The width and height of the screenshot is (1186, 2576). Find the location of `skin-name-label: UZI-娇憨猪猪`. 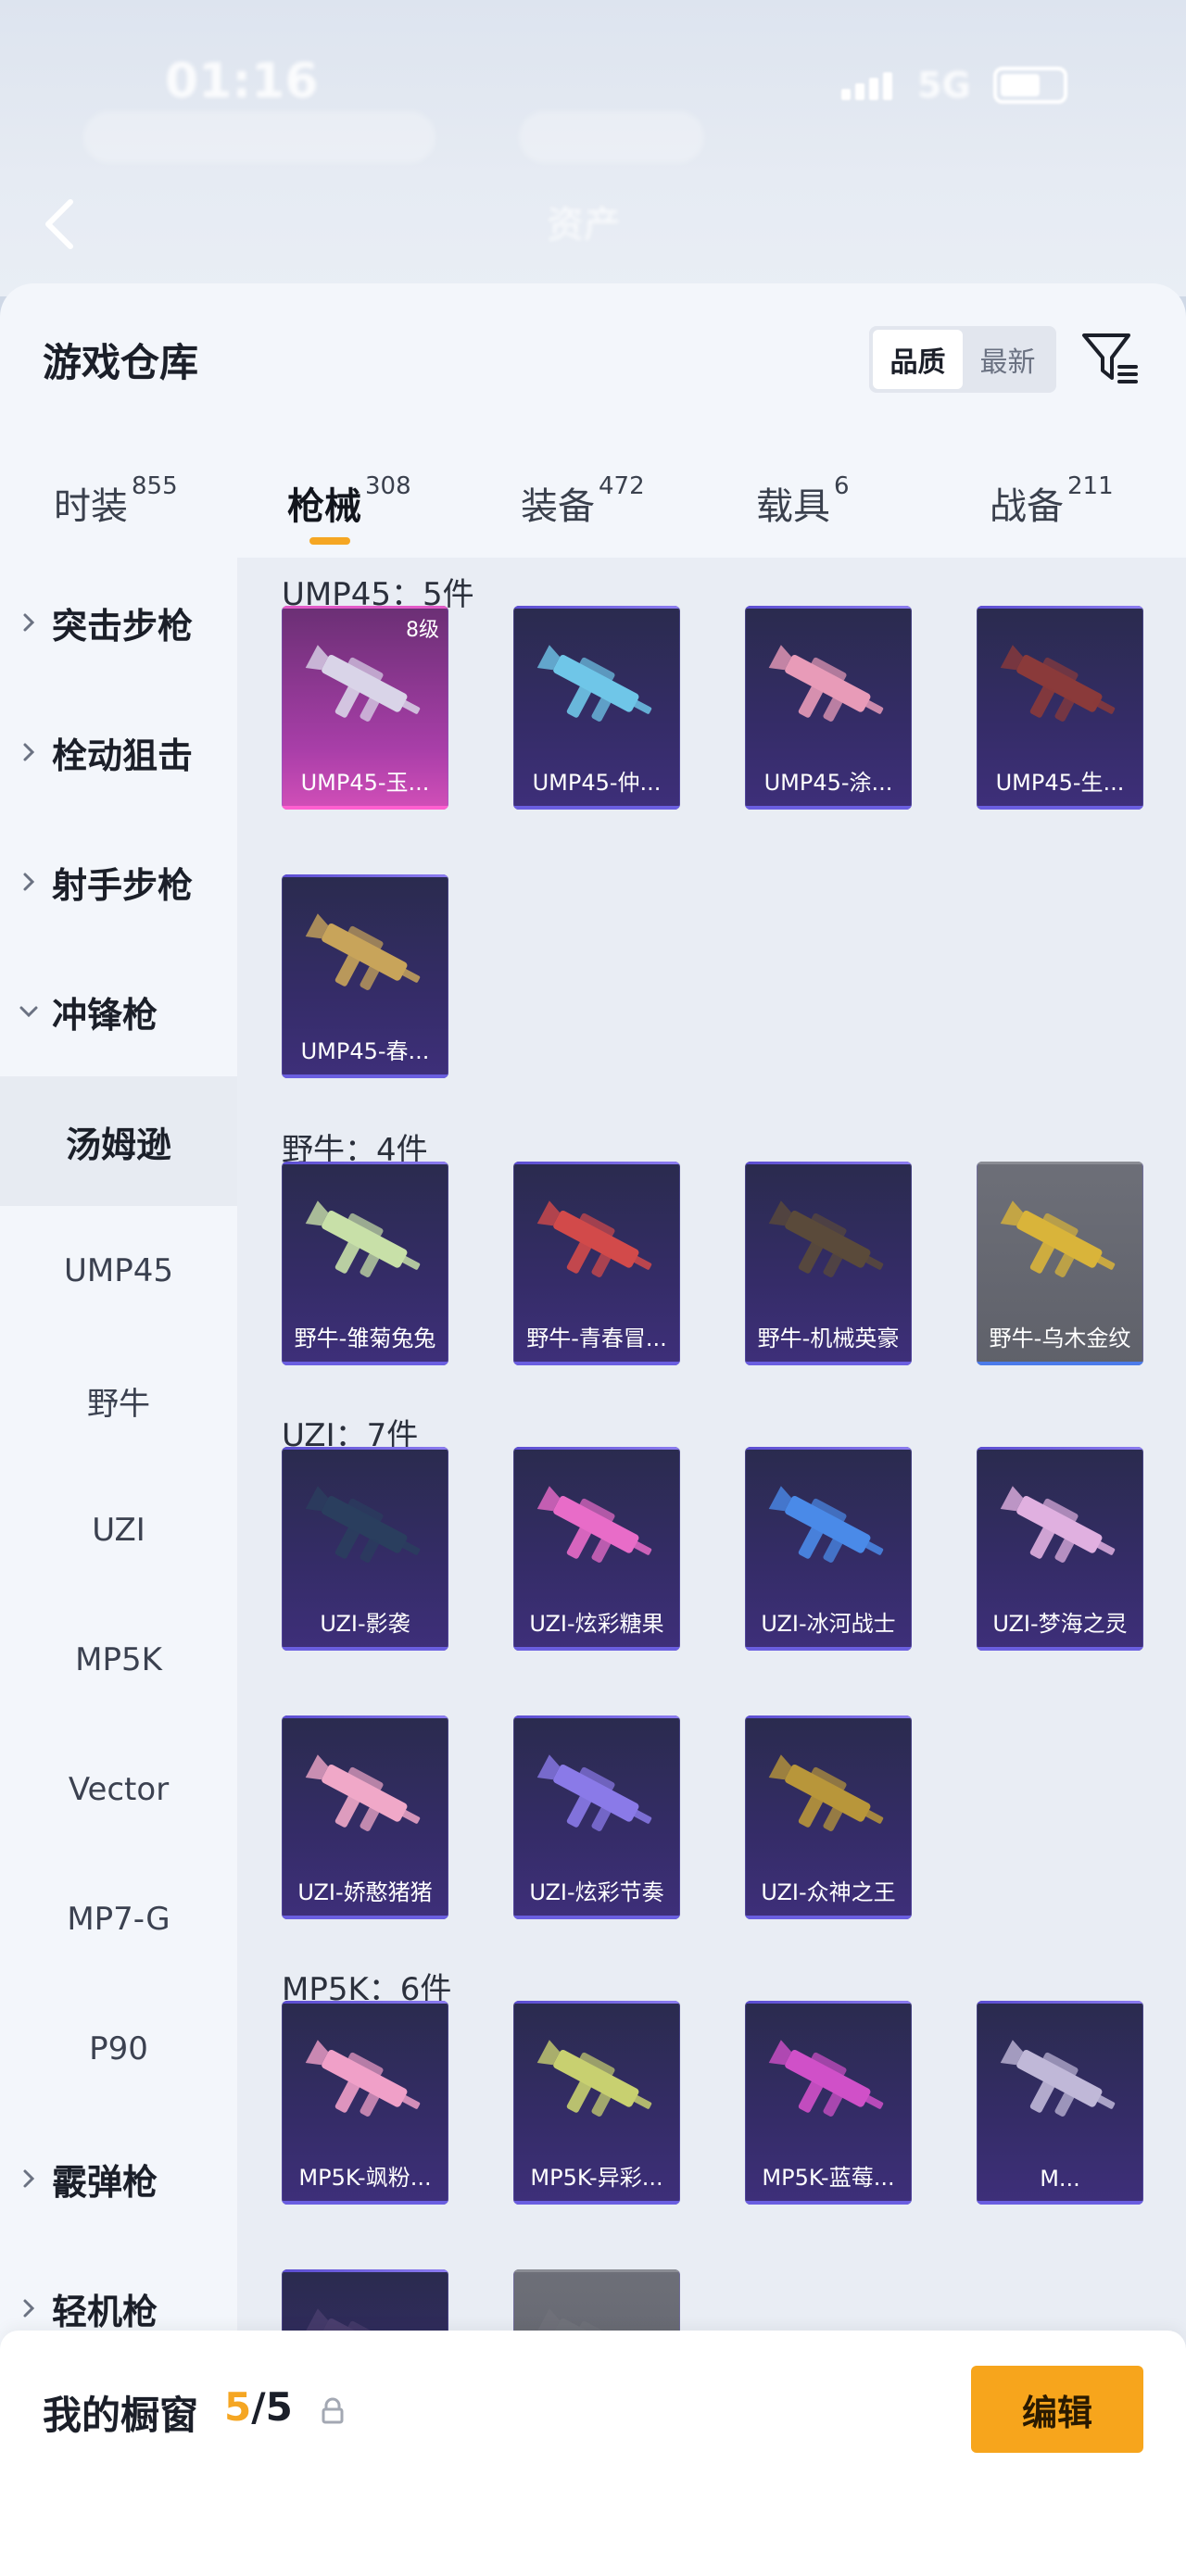

skin-name-label: UZI-娇憨猪猪 is located at coordinates (365, 1892).